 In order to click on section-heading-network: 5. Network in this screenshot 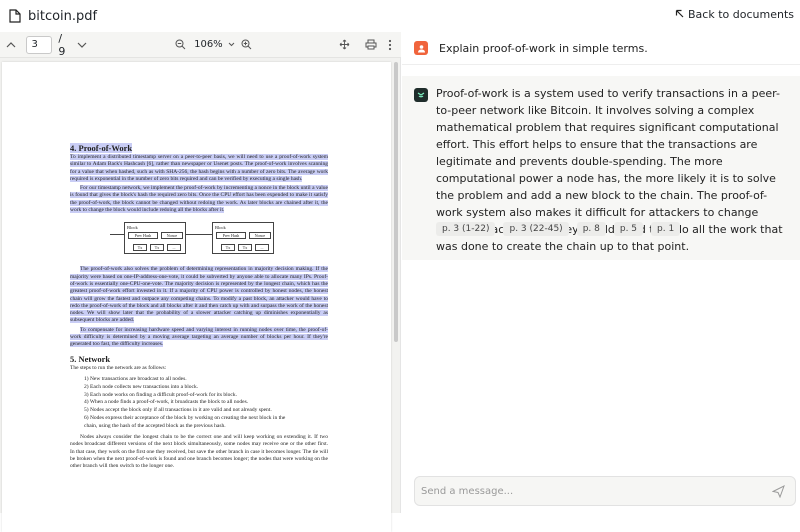, I will do `click(90, 358)`.